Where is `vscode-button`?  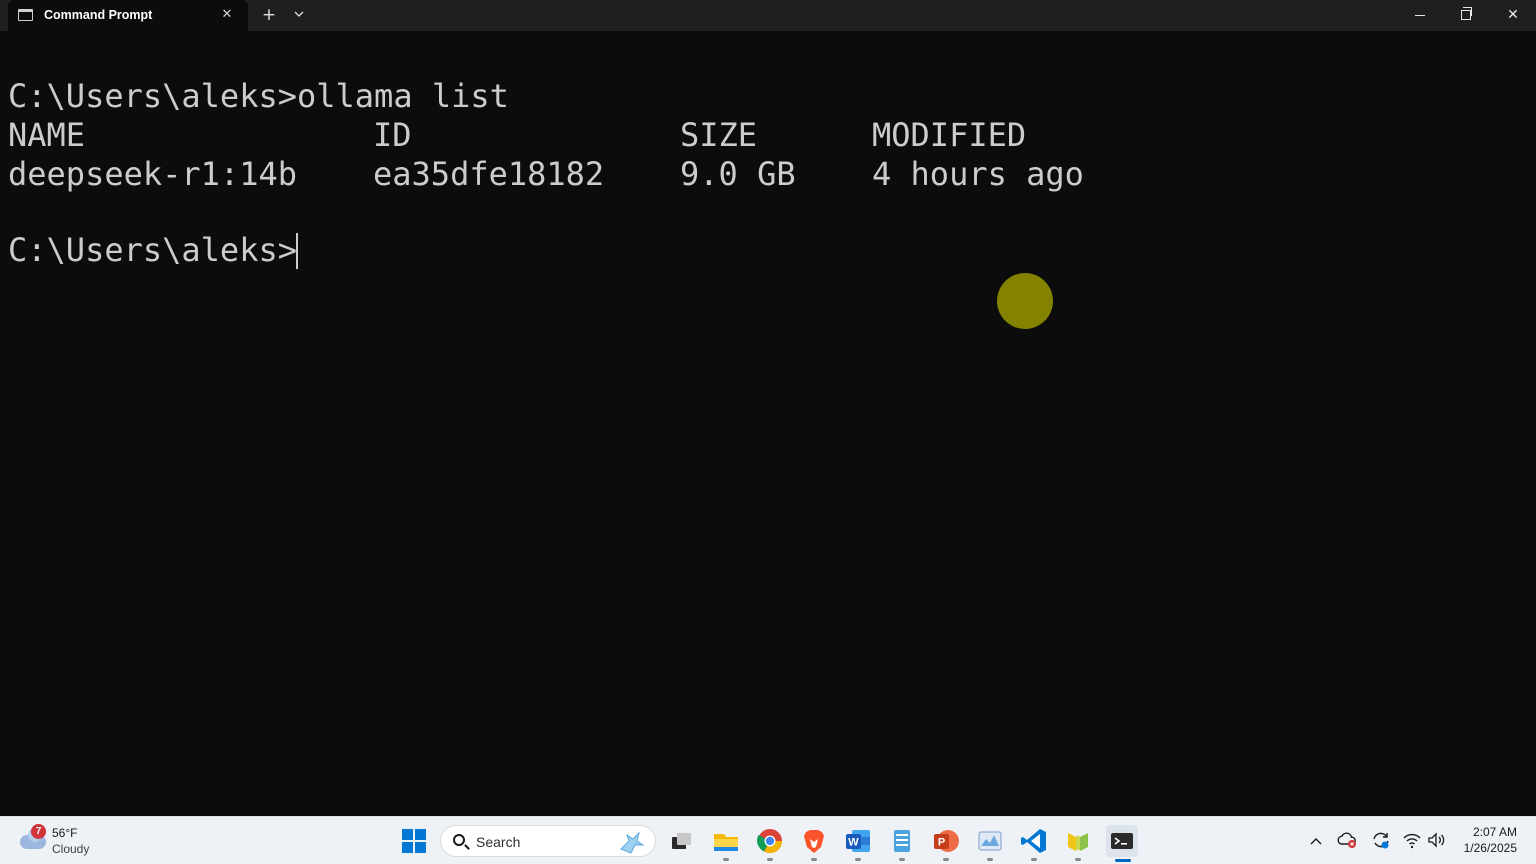 vscode-button is located at coordinates (1034, 841).